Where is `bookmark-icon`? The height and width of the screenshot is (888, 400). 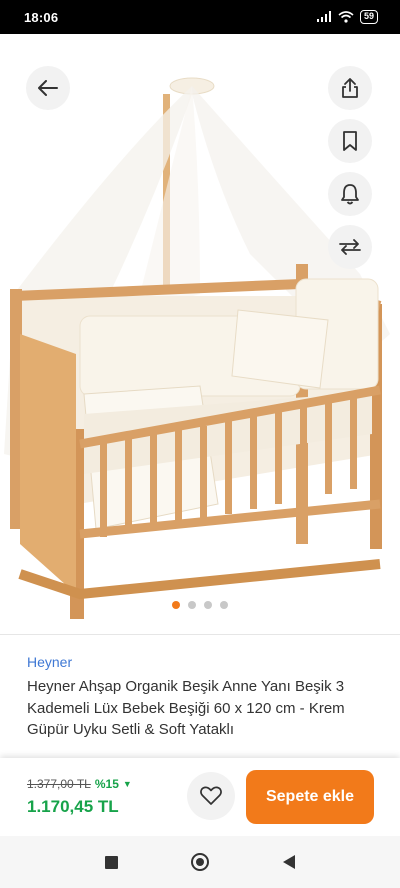 bookmark-icon is located at coordinates (350, 141).